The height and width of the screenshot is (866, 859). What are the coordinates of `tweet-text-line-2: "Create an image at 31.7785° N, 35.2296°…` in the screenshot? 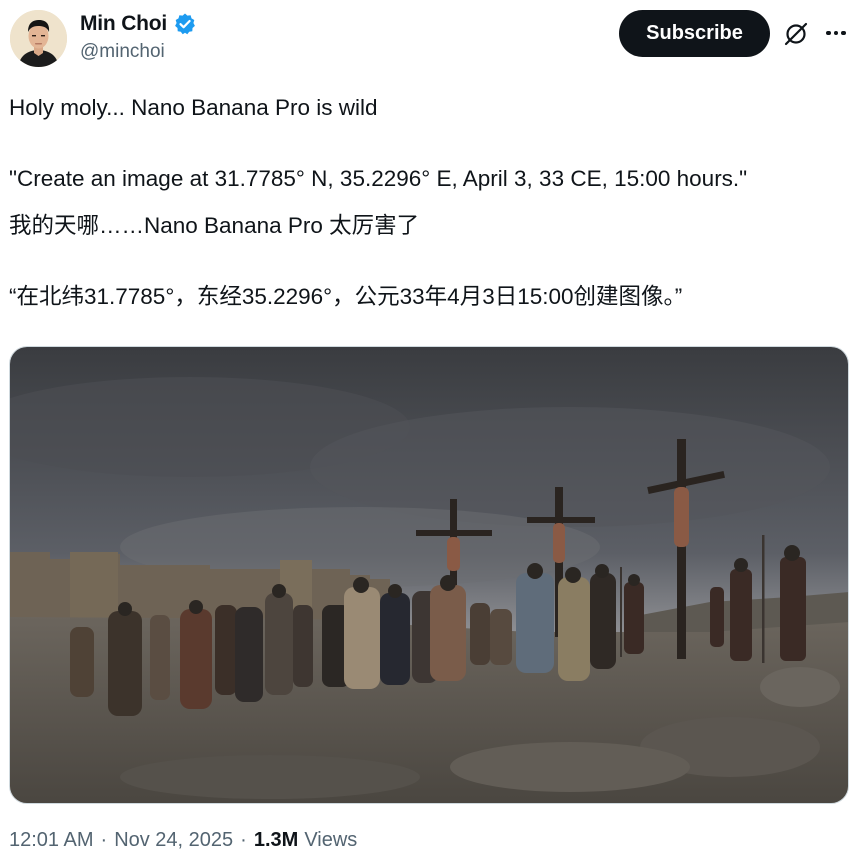 It's located at (378, 178).